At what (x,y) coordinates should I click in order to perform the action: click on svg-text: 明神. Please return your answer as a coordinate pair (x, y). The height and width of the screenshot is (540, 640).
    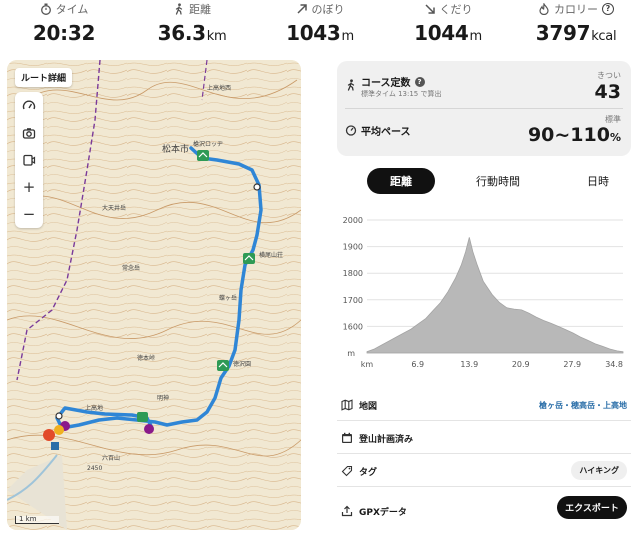
    Looking at the image, I should click on (163, 398).